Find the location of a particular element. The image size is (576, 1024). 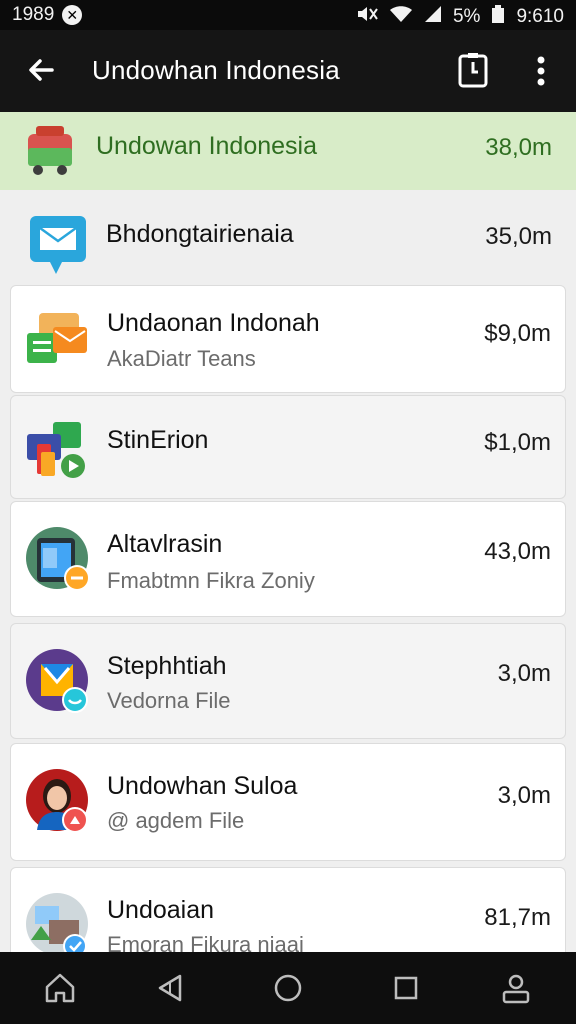

list-item-name: Altavlrasin is located at coordinates (165, 544).